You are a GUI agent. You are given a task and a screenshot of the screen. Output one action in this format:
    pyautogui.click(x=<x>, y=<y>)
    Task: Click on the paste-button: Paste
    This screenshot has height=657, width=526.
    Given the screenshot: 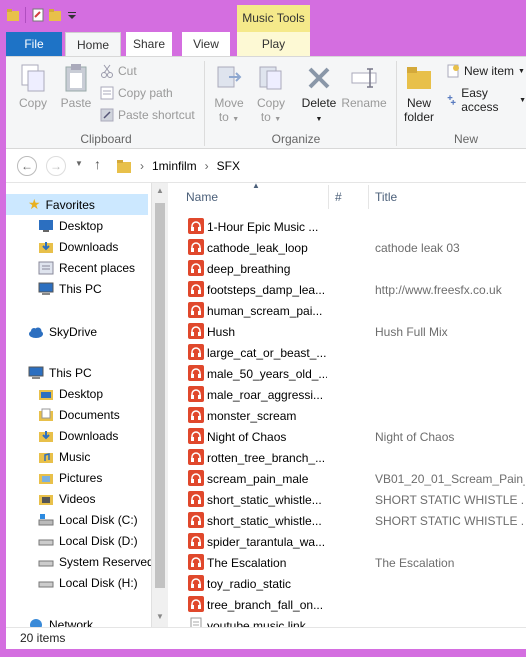 What is the action you would take?
    pyautogui.click(x=76, y=86)
    